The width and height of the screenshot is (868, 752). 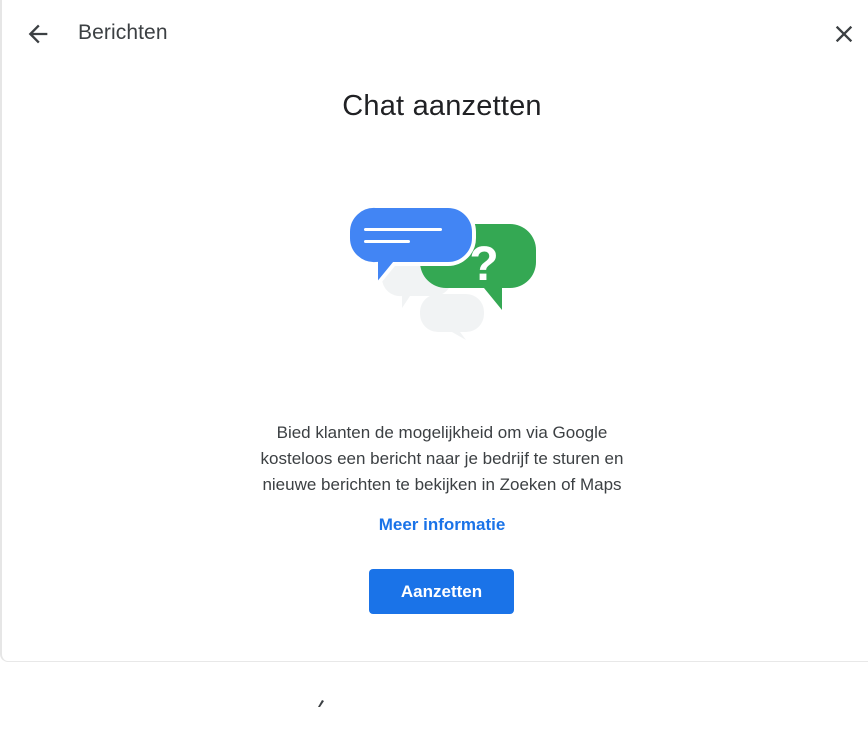 I want to click on grey-bubble-large, so click(x=452, y=317).